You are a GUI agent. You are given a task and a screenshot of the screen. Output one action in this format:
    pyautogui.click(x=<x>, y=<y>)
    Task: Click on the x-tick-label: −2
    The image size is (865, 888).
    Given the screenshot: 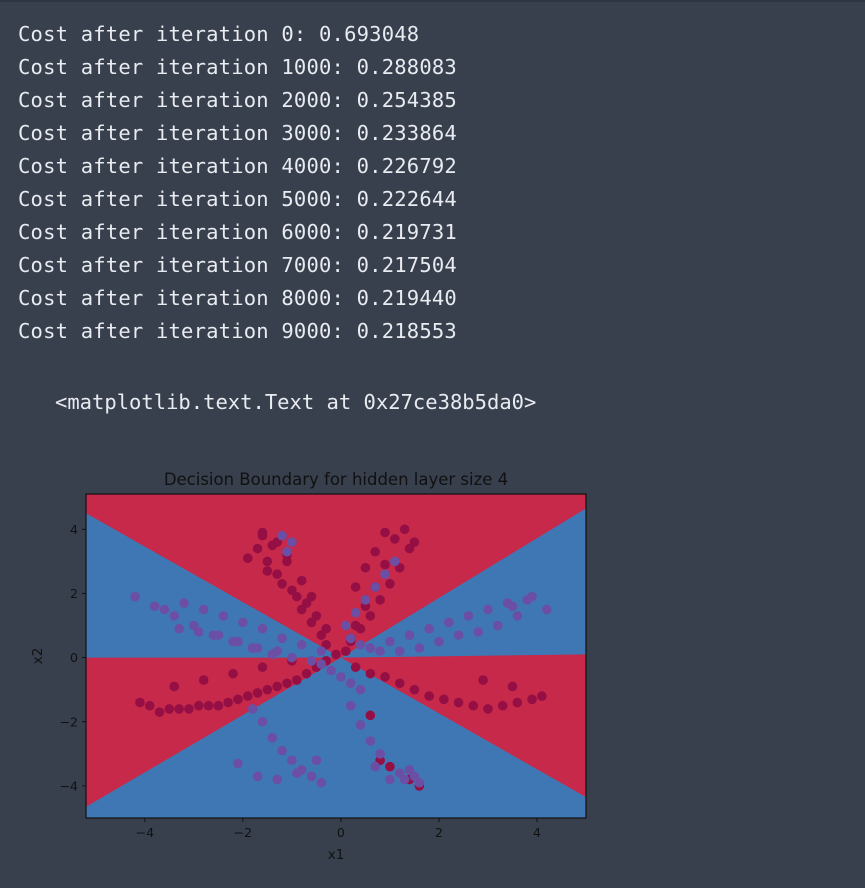 What is the action you would take?
    pyautogui.click(x=243, y=832)
    